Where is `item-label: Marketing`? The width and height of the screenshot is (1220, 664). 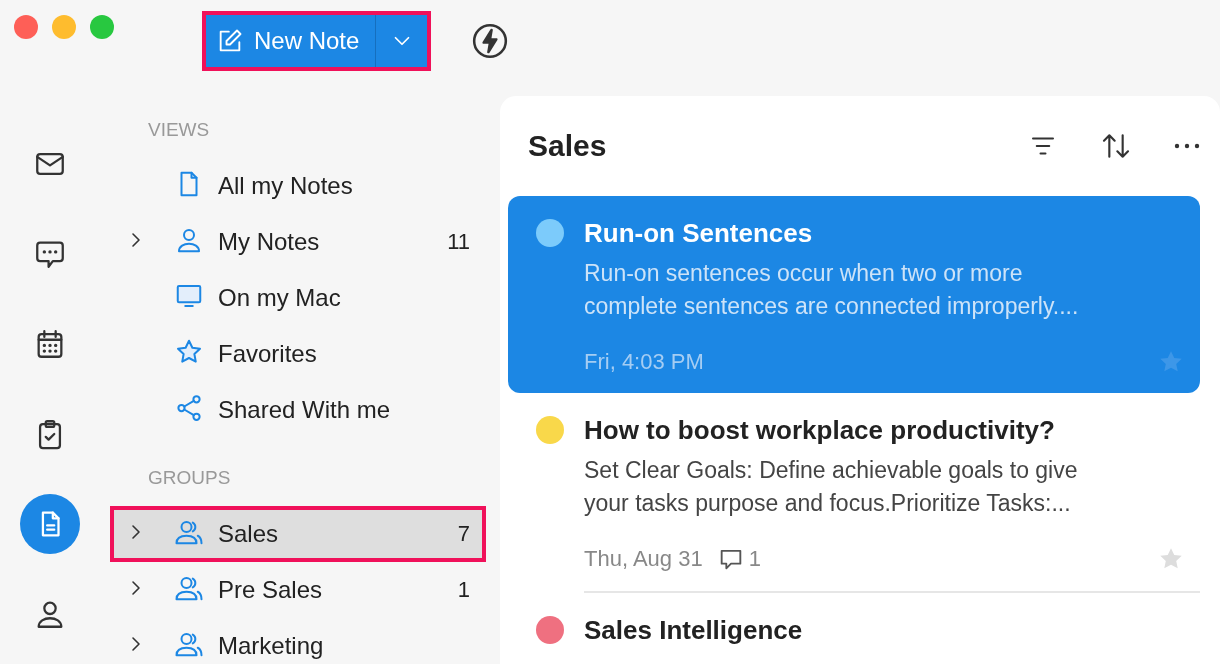
item-label: Marketing is located at coordinates (271, 646).